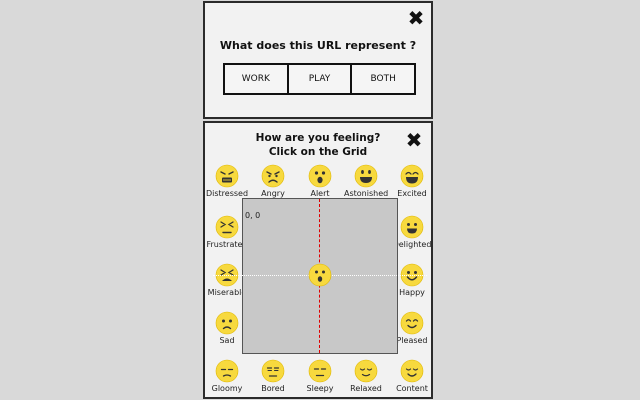 This screenshot has width=640, height=400. I want to click on play-button: PLAY, so click(321, 79).